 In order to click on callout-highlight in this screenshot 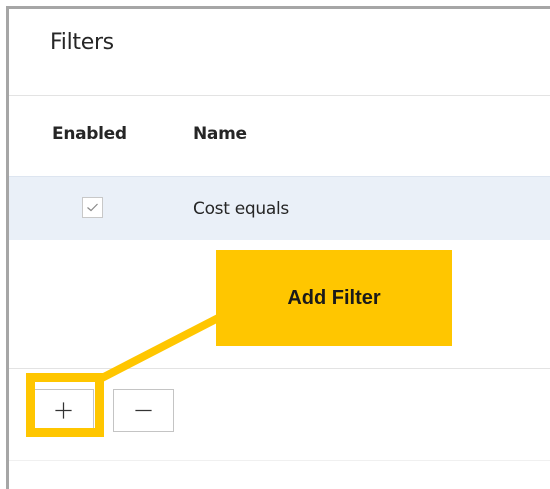, I will do `click(65, 405)`.